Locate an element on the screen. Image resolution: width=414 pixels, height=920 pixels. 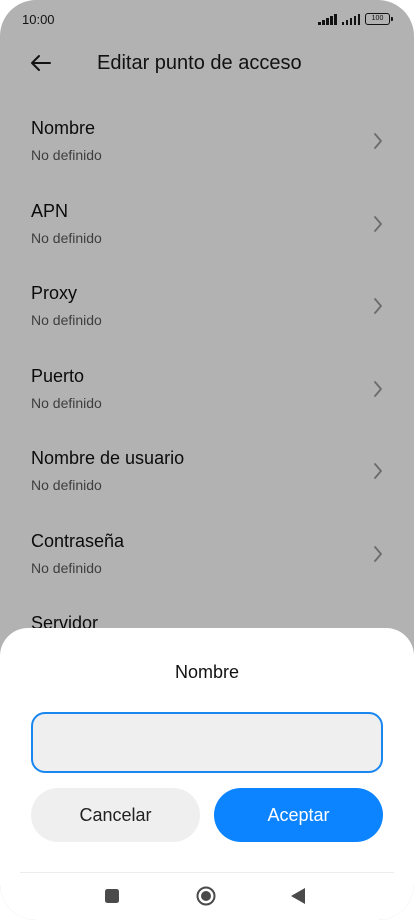
home-button is located at coordinates (206, 896).